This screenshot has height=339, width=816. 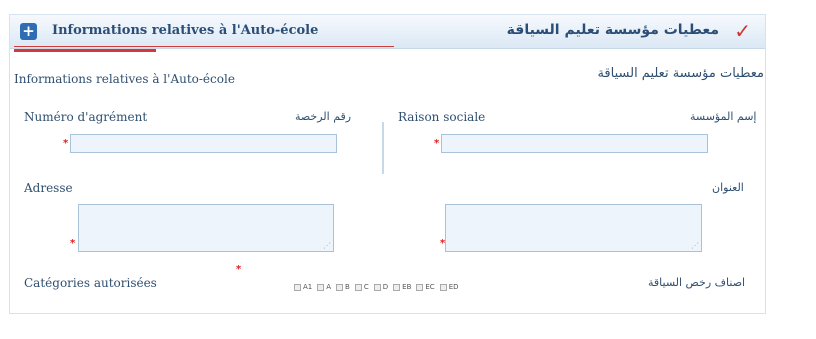 I want to click on category-b: B, so click(x=343, y=287).